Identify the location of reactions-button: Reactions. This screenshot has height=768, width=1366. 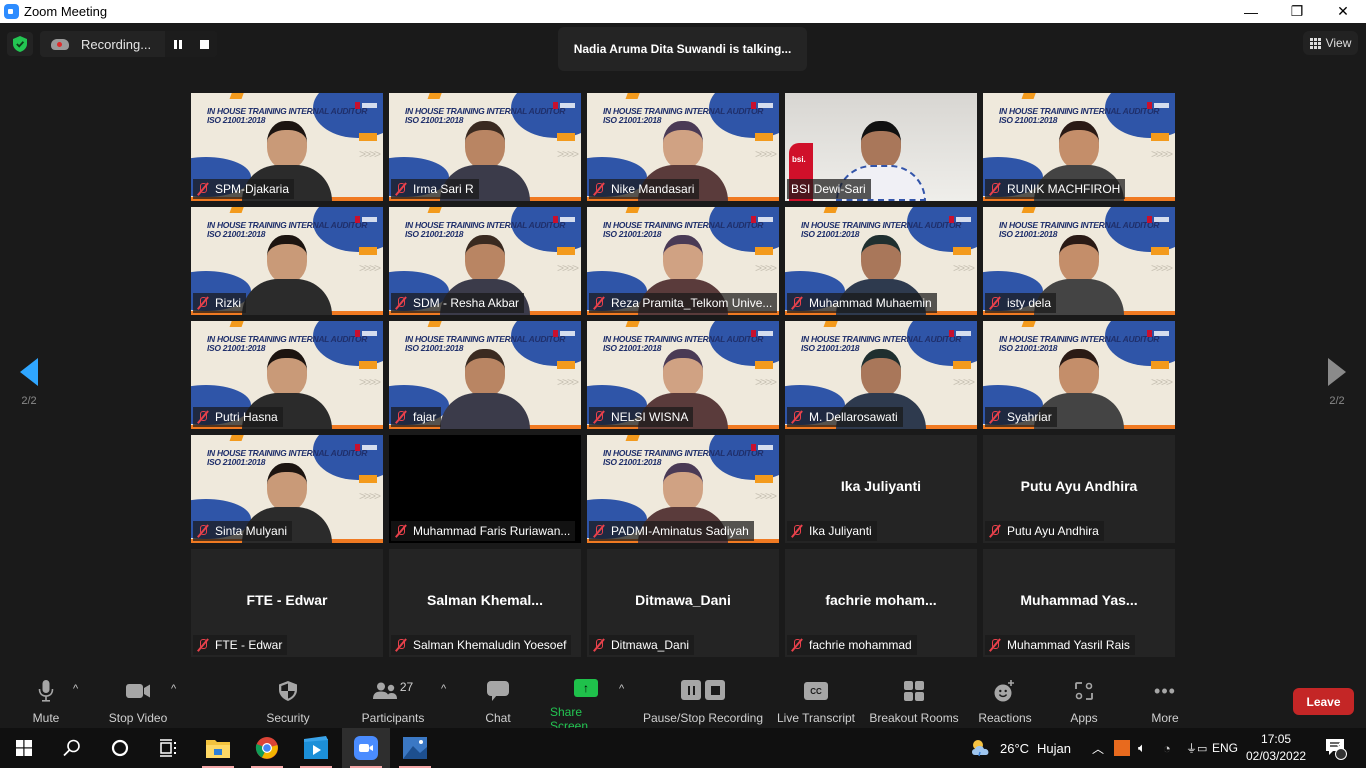
(1005, 702).